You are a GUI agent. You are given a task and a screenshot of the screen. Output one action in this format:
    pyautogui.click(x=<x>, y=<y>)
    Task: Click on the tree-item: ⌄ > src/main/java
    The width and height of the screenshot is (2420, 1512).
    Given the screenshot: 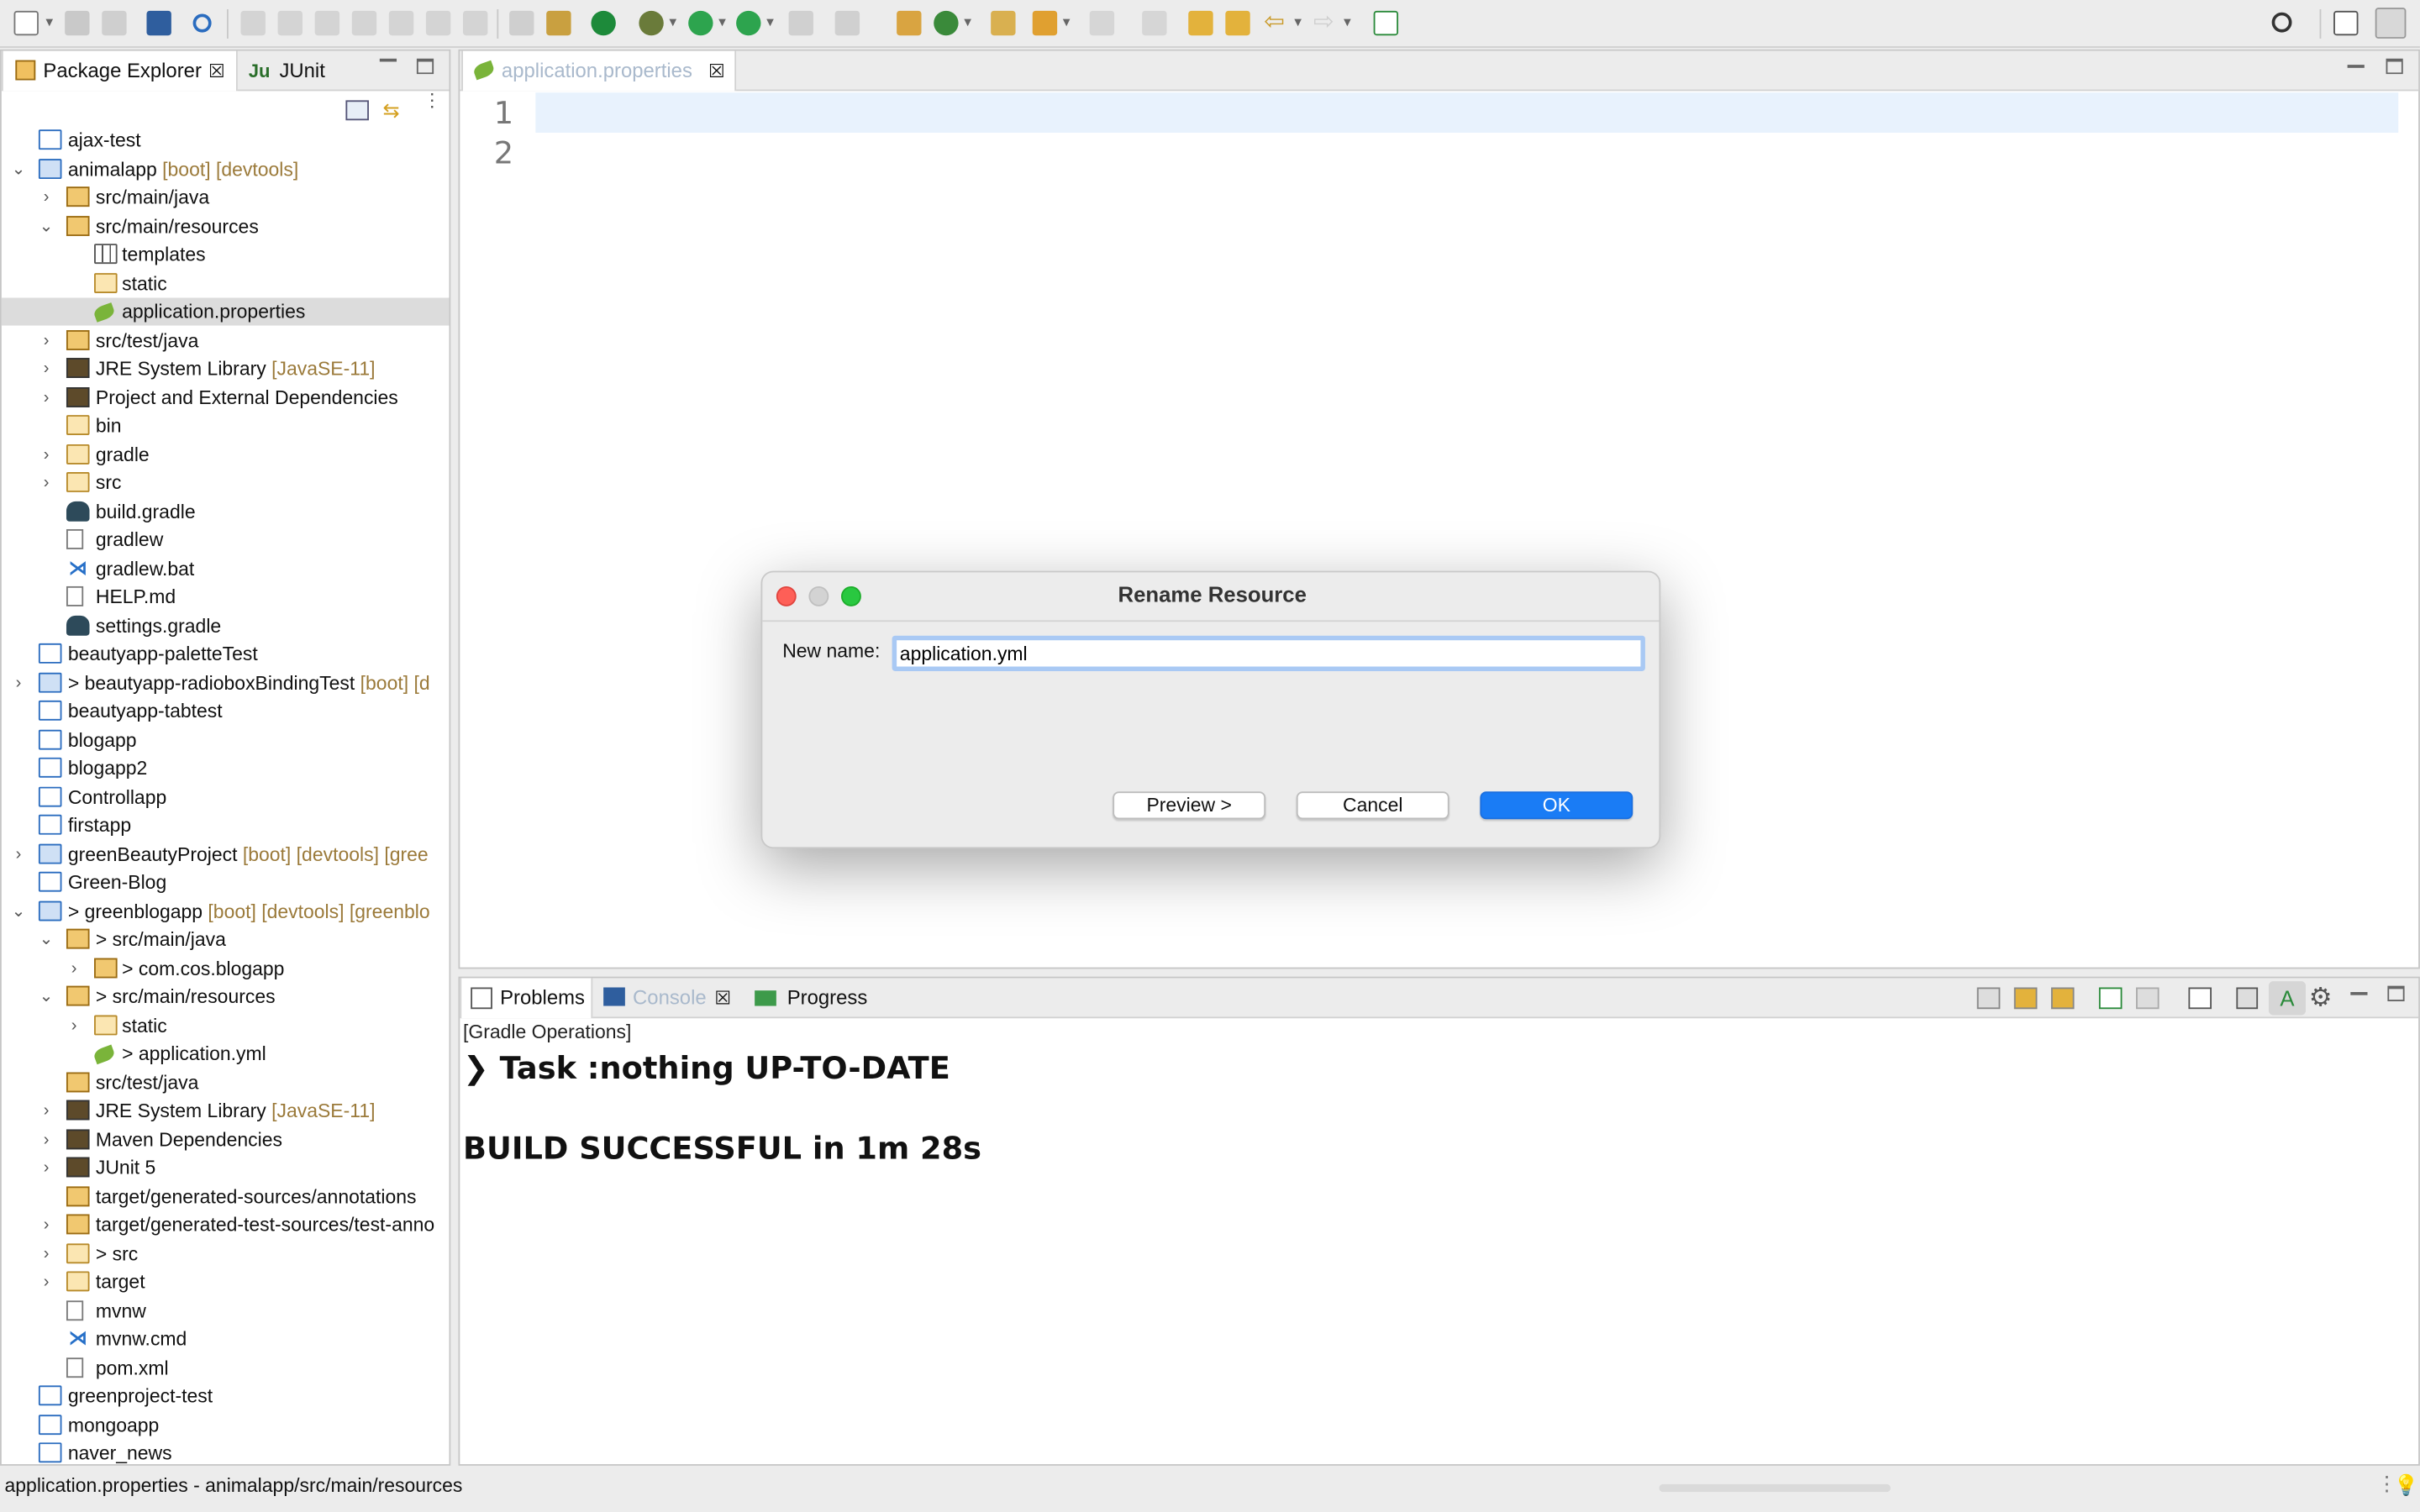 What is the action you would take?
    pyautogui.click(x=226, y=939)
    